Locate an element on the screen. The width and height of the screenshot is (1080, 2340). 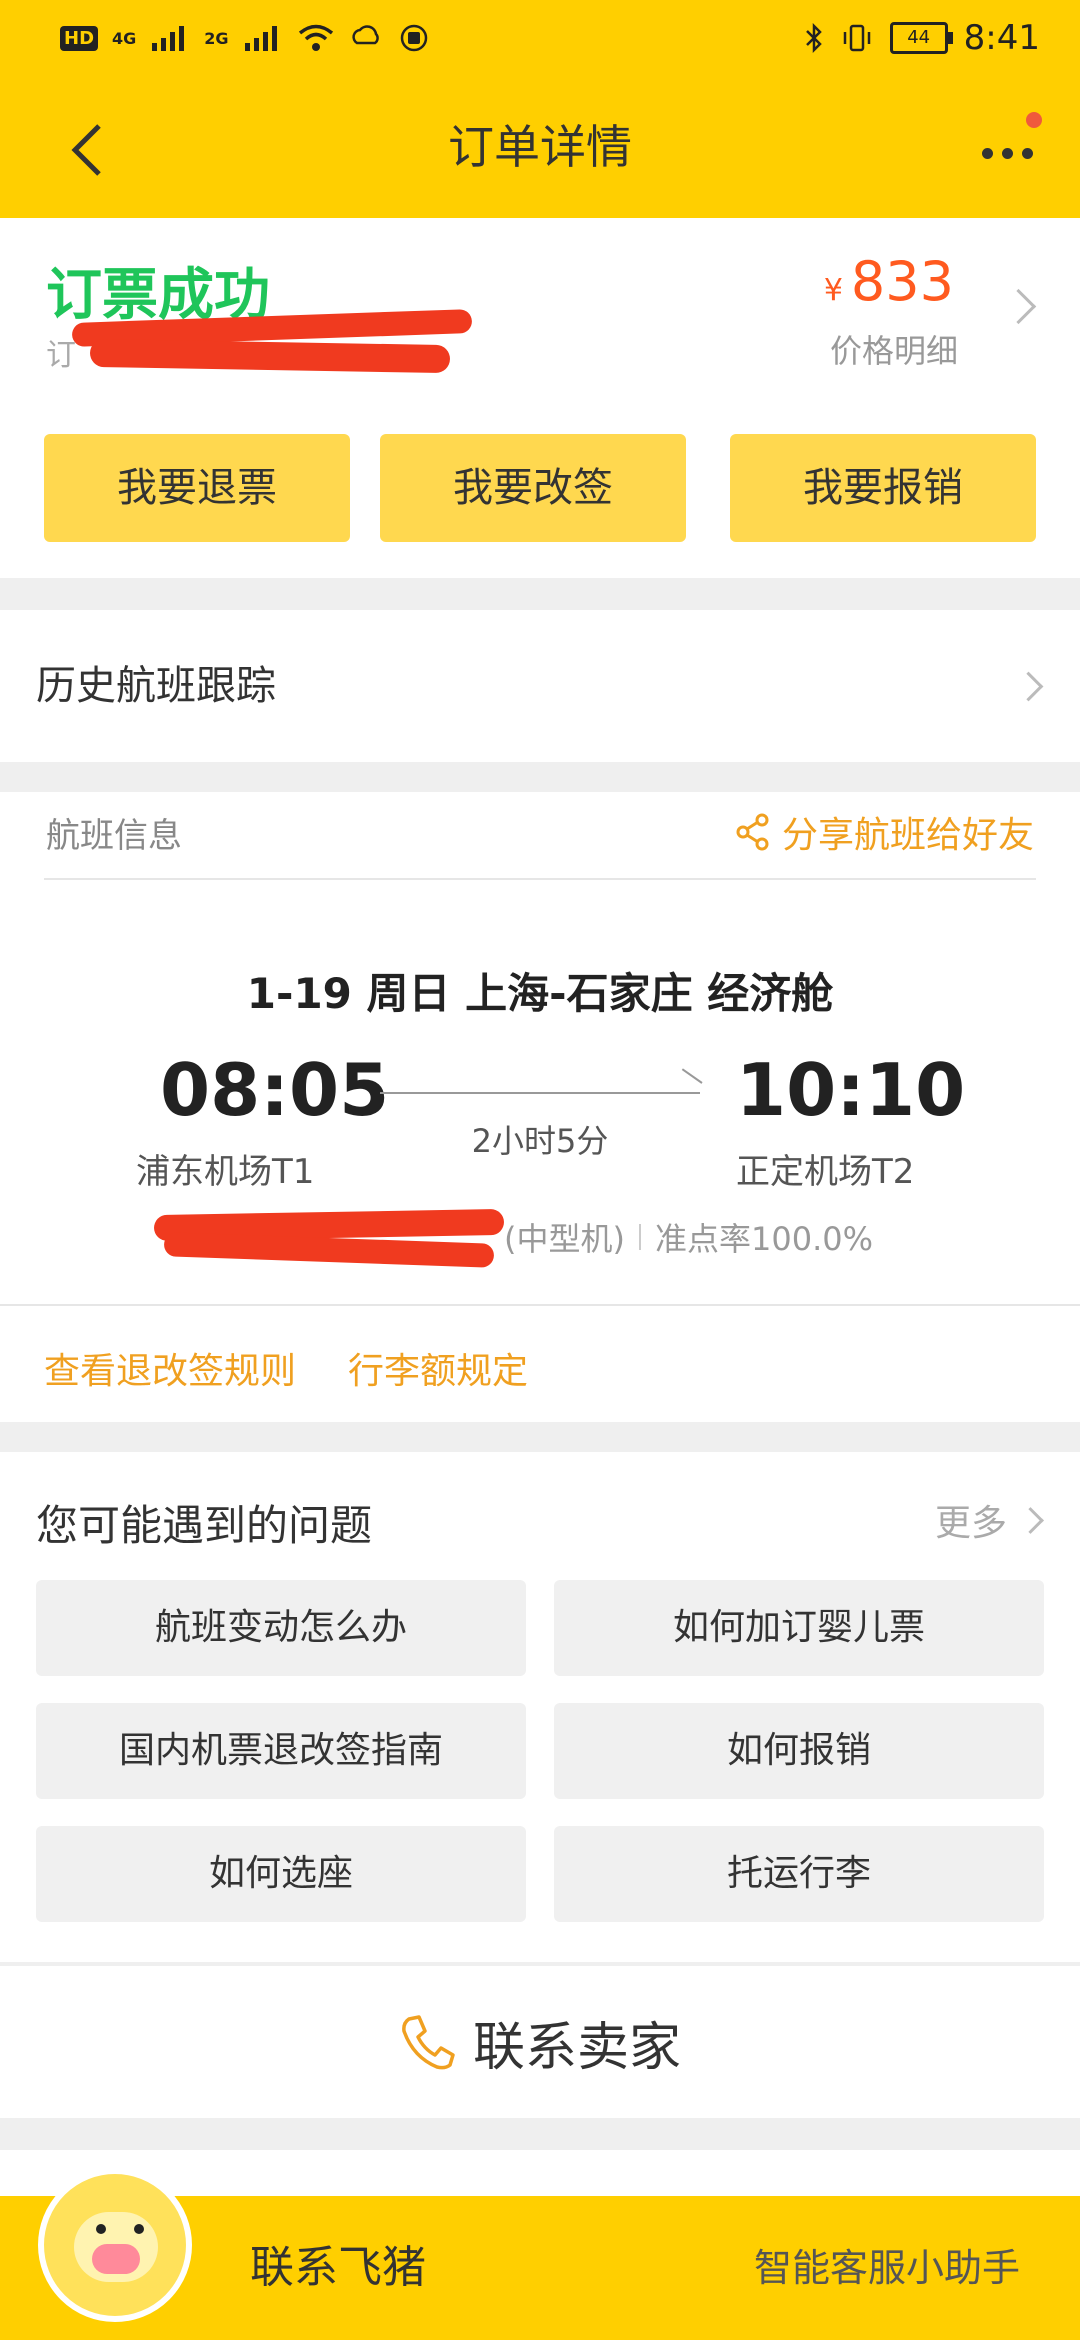
notification-badge is located at coordinates (1034, 120).